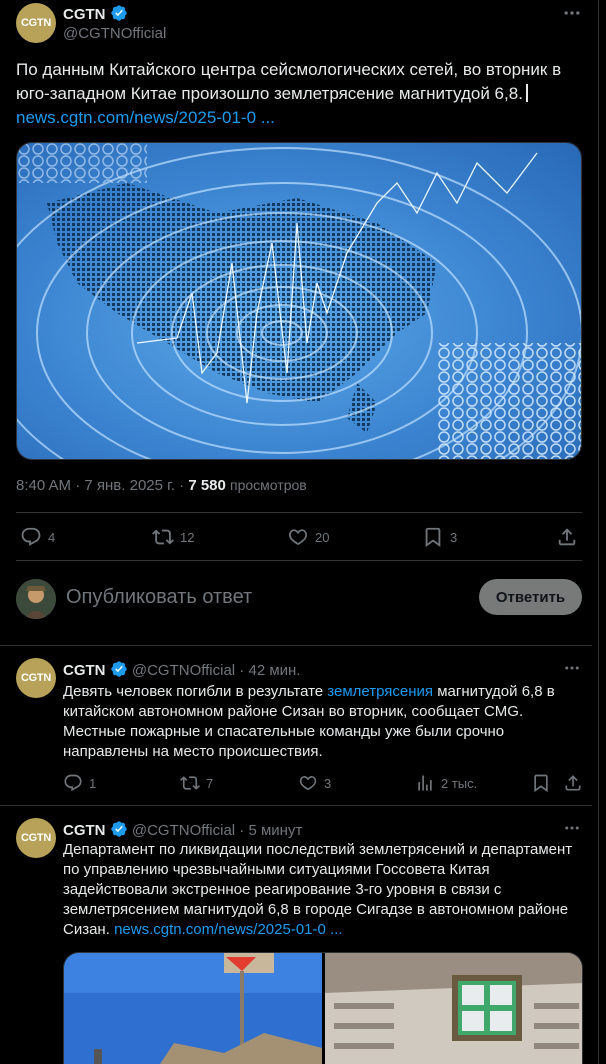  Describe the element at coordinates (595, 532) in the screenshot. I see `scrollbar` at that location.